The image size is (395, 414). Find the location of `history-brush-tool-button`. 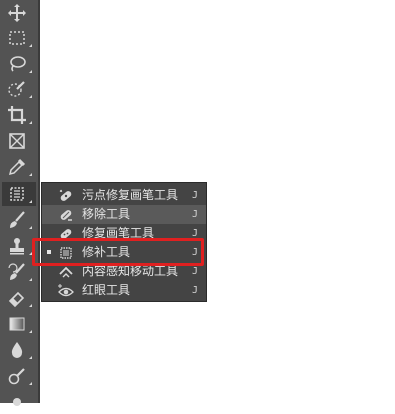

history-brush-tool-button is located at coordinates (19, 272).